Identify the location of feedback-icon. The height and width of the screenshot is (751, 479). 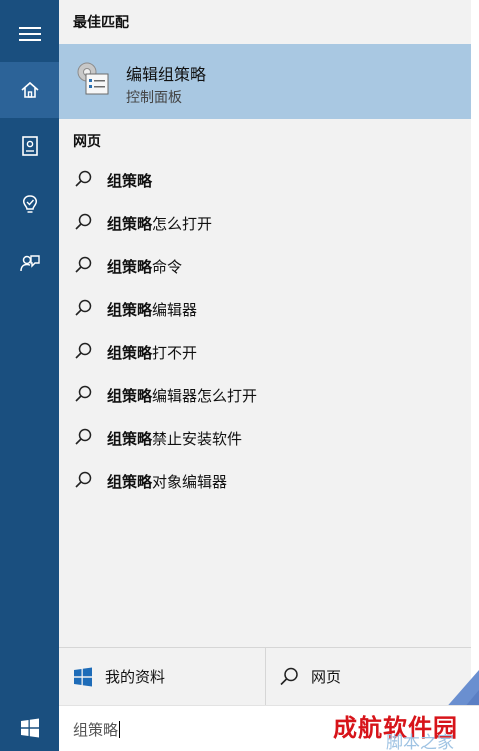
(29, 263).